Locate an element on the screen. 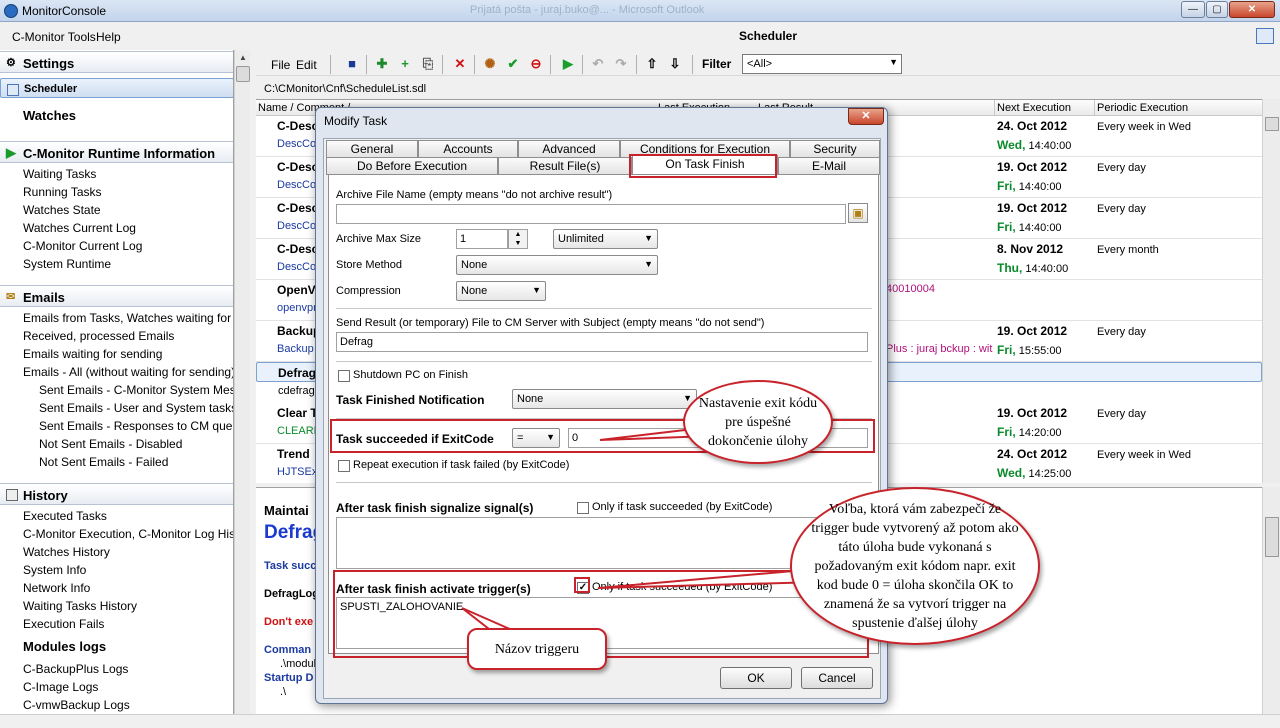 The height and width of the screenshot is (728, 1280). grid-scrollbar is located at coordinates (1271, 291).